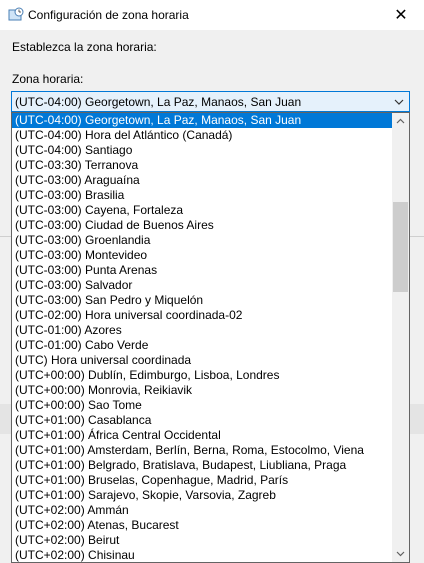 Image resolution: width=424 pixels, height=563 pixels. Describe the element at coordinates (202, 135) in the screenshot. I see `timezone-option: (UTC-04:00) Hora del Atlántico (Canadá)` at that location.